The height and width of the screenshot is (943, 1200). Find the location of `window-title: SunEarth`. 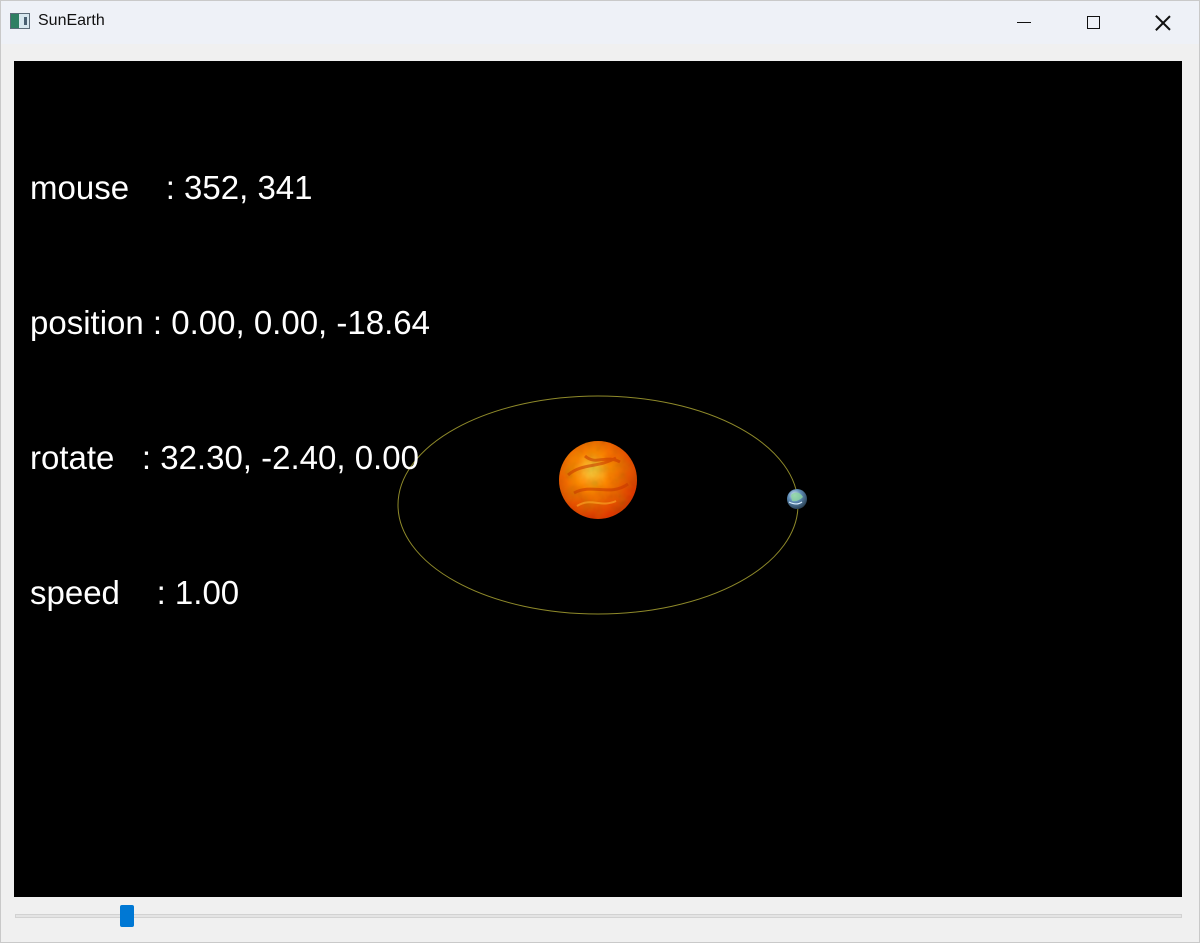

window-title: SunEarth is located at coordinates (71, 20).